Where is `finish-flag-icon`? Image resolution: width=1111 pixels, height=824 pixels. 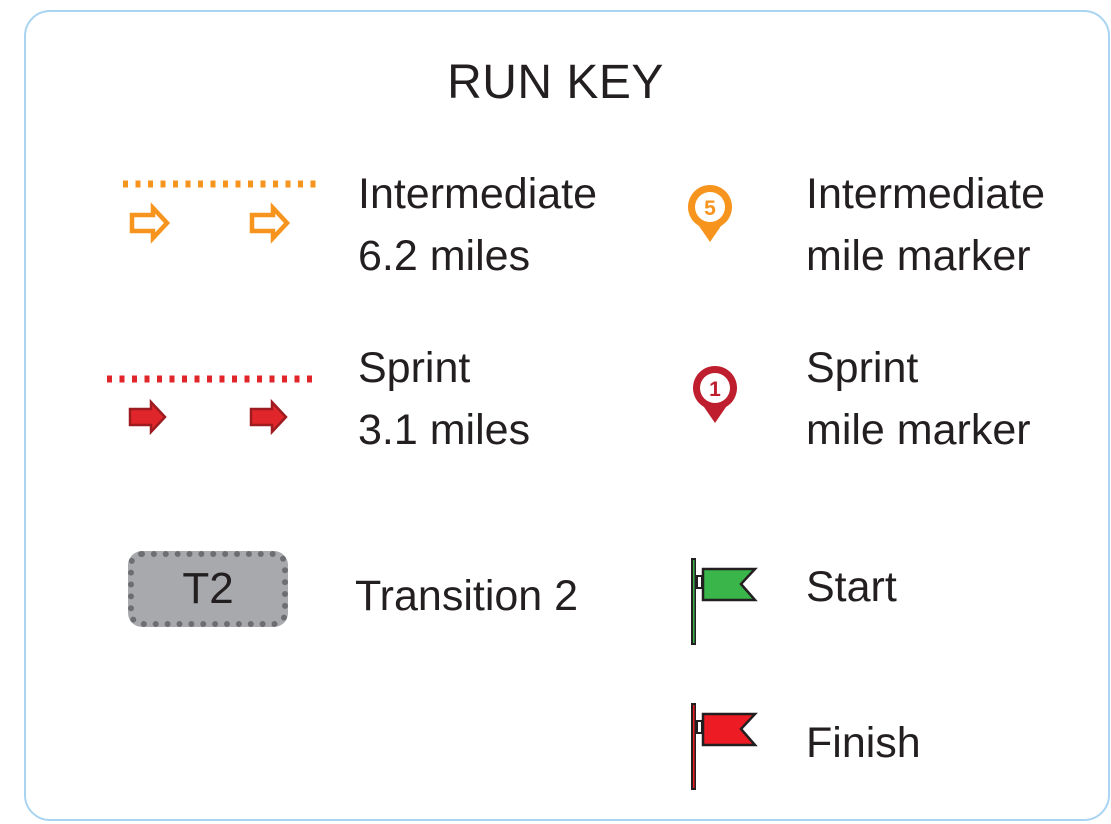 finish-flag-icon is located at coordinates (724, 746).